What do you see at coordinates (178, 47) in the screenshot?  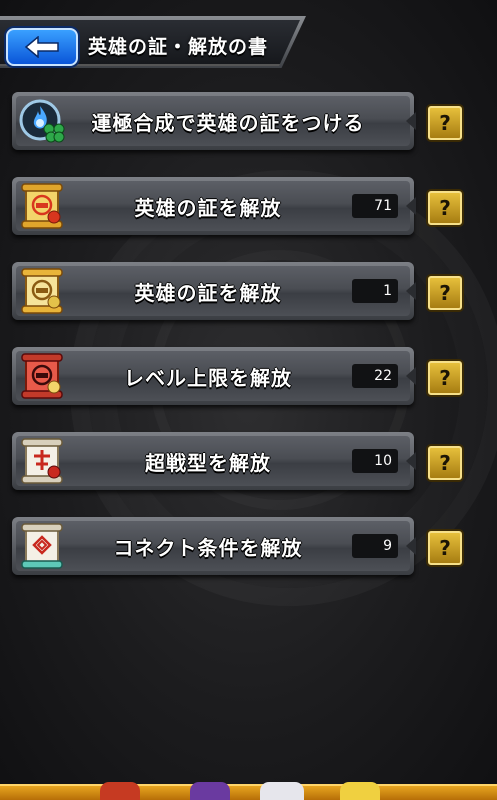 I see `page-title: 英雄の証・解放の書` at bounding box center [178, 47].